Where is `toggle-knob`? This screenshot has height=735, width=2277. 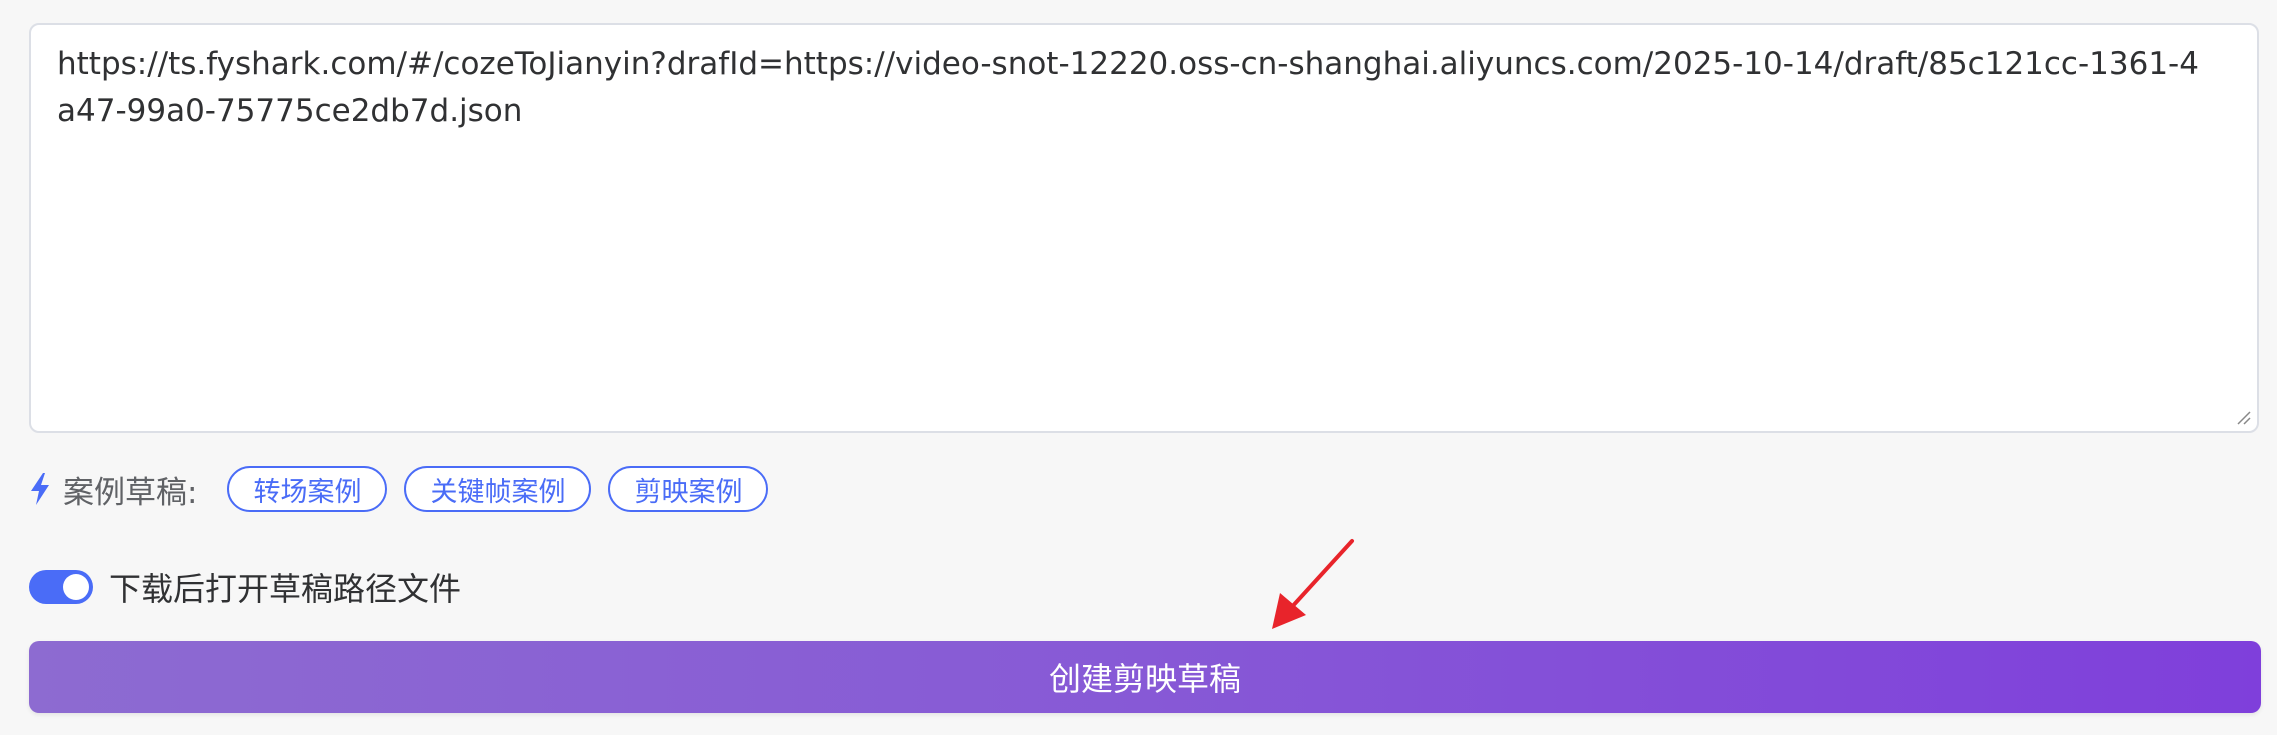
toggle-knob is located at coordinates (76, 587).